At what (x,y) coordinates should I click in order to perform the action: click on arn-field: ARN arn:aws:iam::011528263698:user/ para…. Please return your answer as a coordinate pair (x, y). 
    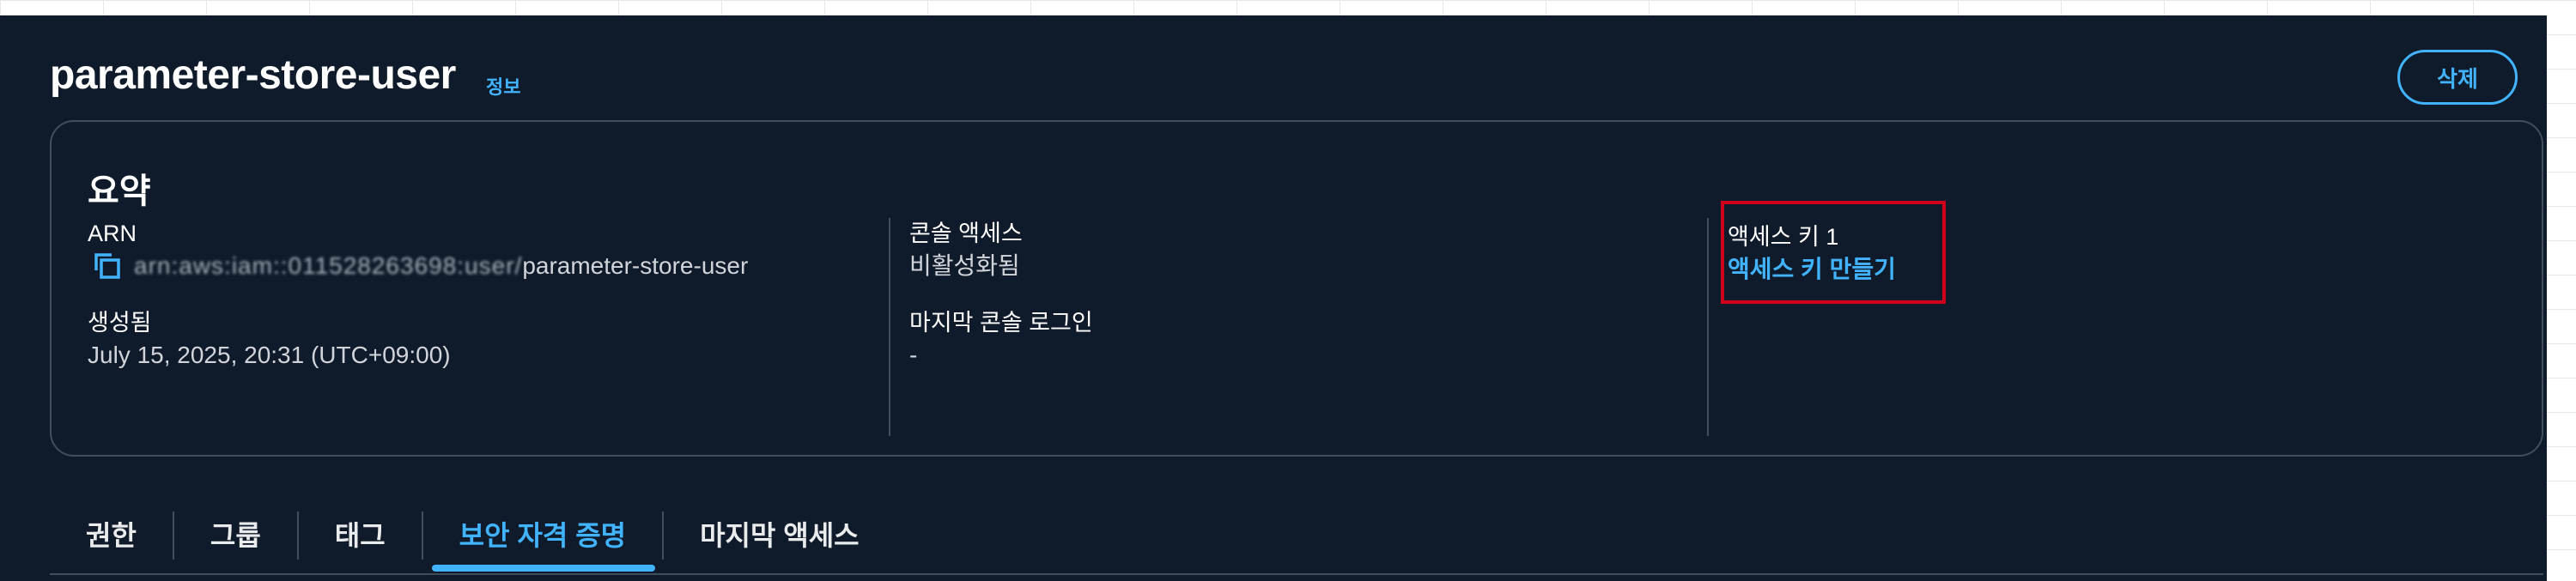
    Looking at the image, I should click on (492, 250).